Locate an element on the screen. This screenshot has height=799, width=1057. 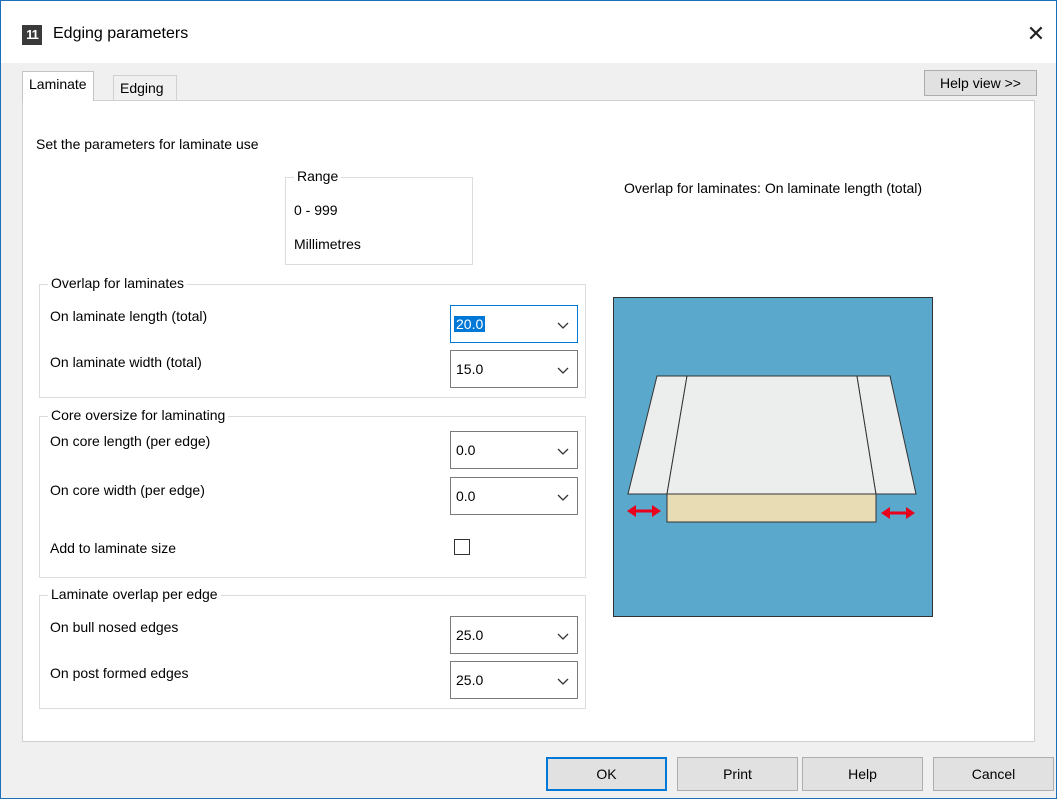
left-arrow-icon is located at coordinates (644, 511).